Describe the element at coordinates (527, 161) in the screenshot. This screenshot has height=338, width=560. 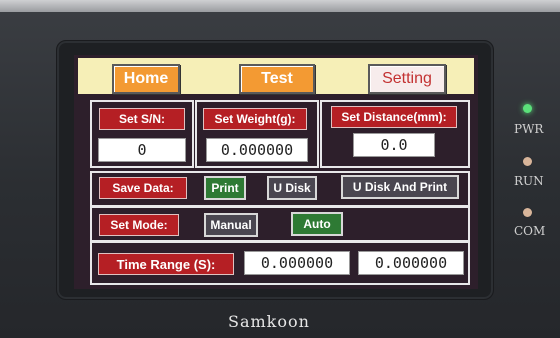
I see `run-led` at that location.